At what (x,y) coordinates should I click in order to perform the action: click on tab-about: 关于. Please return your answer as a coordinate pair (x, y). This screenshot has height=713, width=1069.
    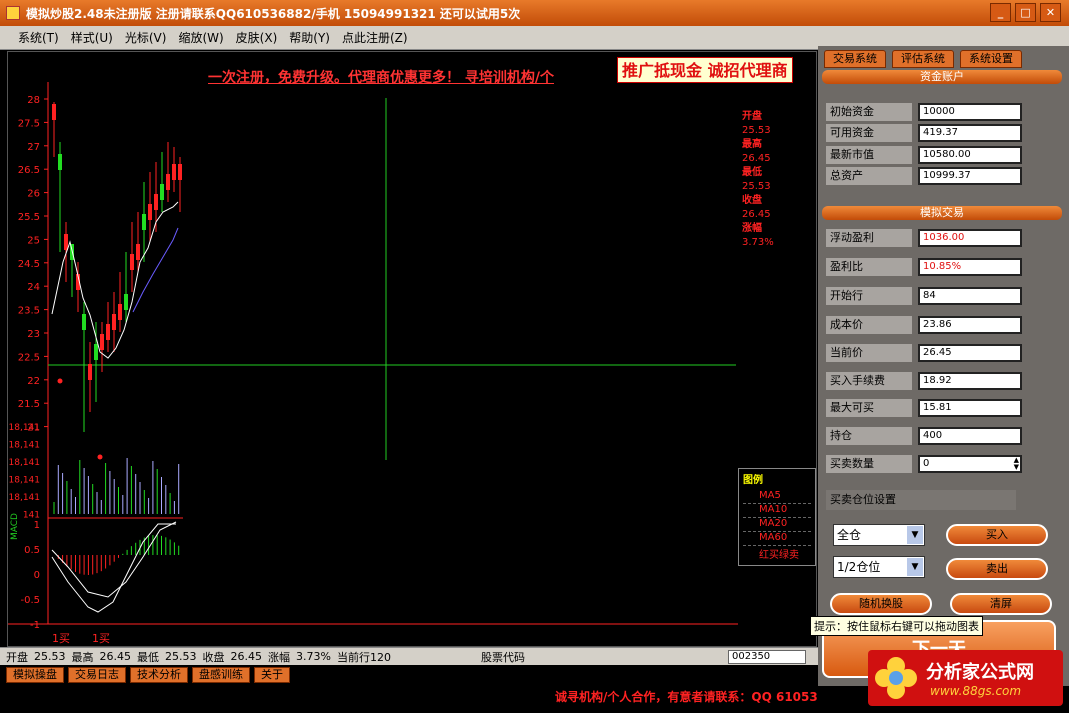
    Looking at the image, I should click on (272, 675).